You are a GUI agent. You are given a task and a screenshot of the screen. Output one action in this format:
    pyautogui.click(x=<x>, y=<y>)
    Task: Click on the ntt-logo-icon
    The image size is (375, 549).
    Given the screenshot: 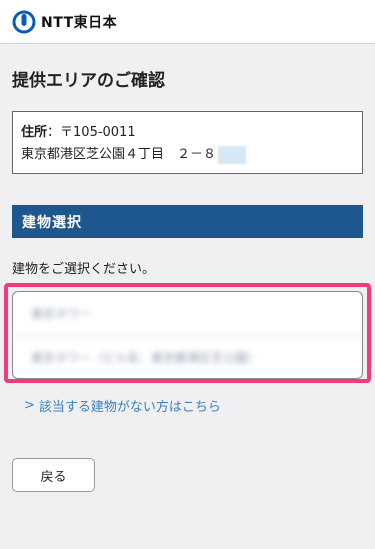 What is the action you would take?
    pyautogui.click(x=24, y=22)
    